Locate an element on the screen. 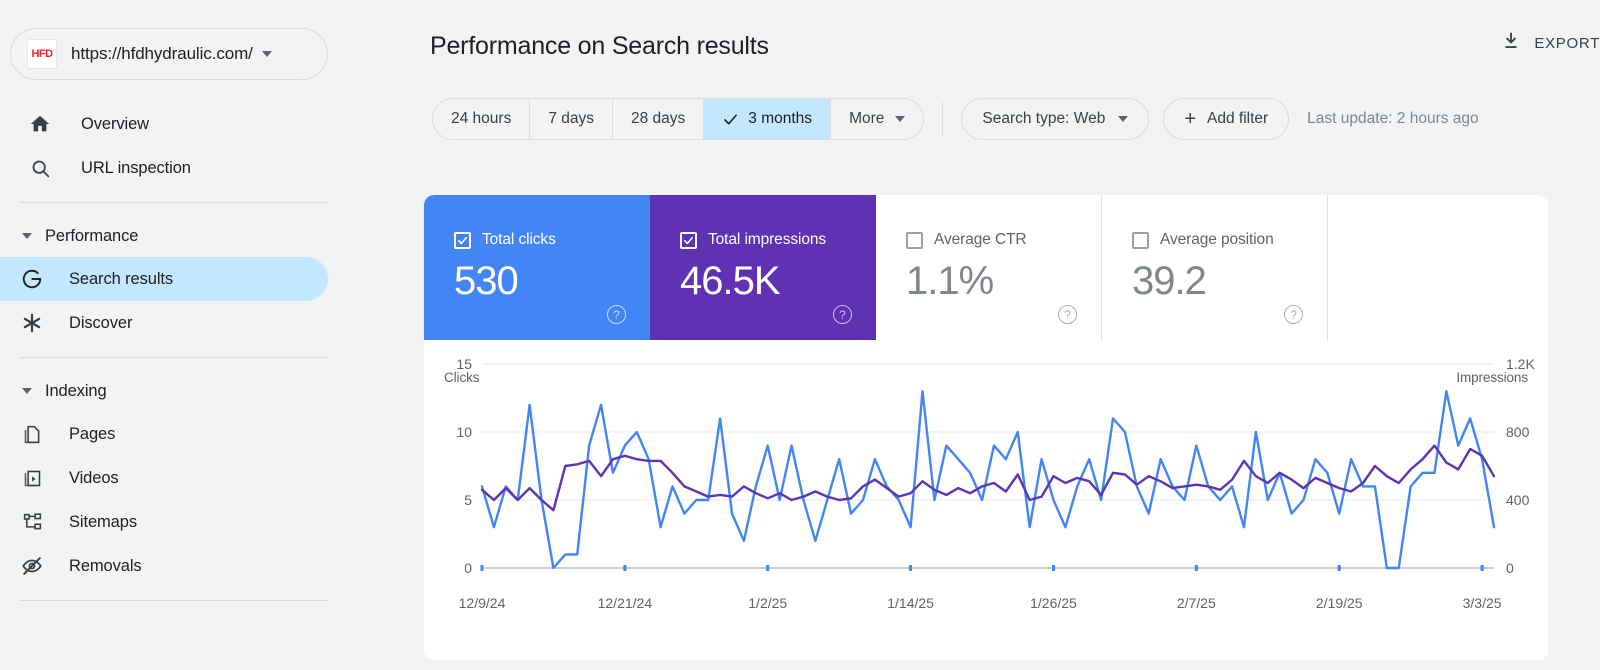  metric-value: 1.1% is located at coordinates (950, 281).